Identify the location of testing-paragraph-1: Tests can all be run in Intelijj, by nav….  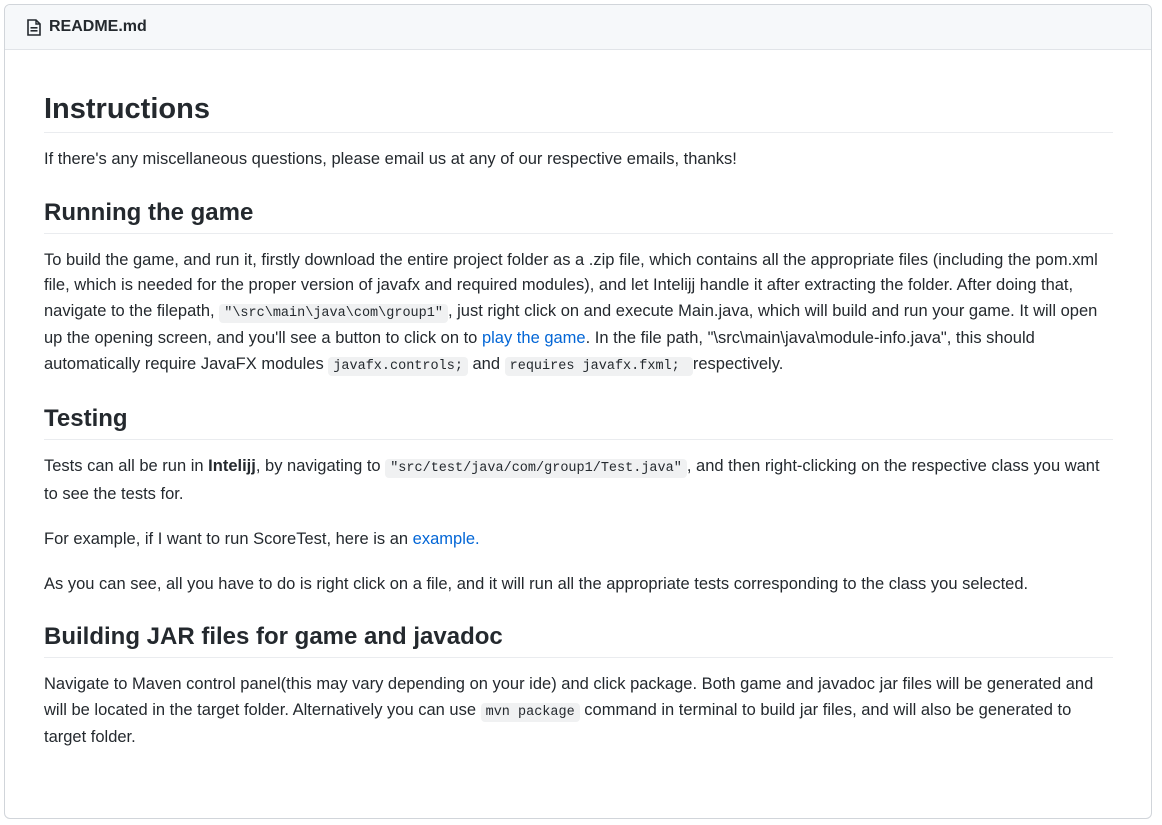
(578, 480).